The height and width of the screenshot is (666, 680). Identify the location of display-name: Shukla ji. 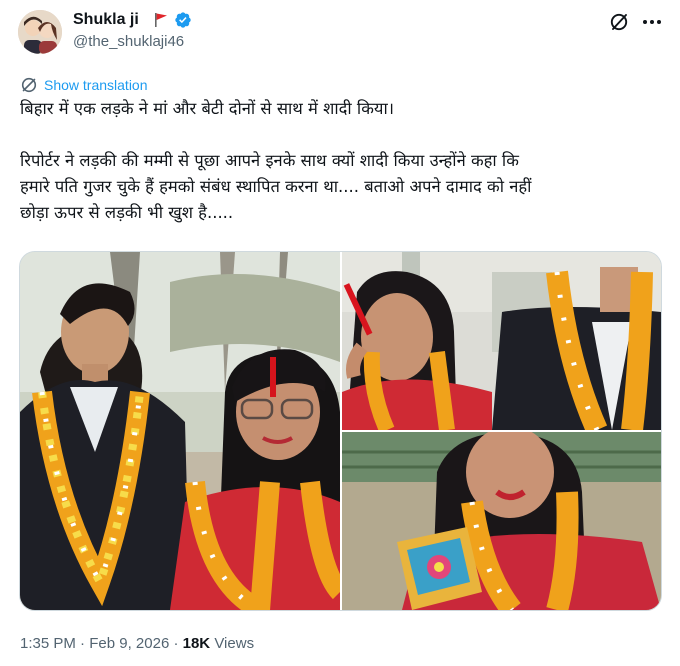
(106, 20).